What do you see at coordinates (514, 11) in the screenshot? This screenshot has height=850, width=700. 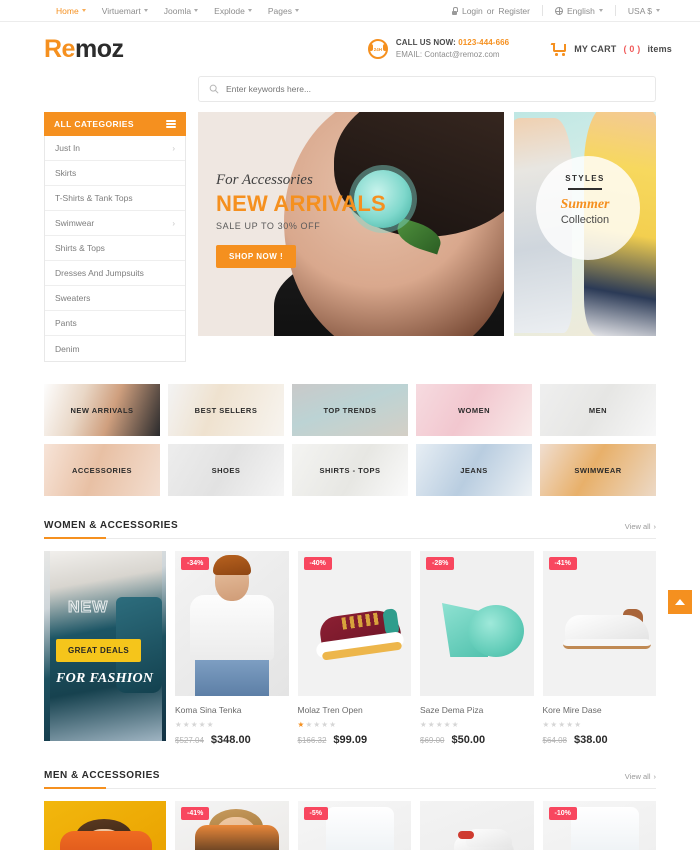 I see `register-link: Register` at bounding box center [514, 11].